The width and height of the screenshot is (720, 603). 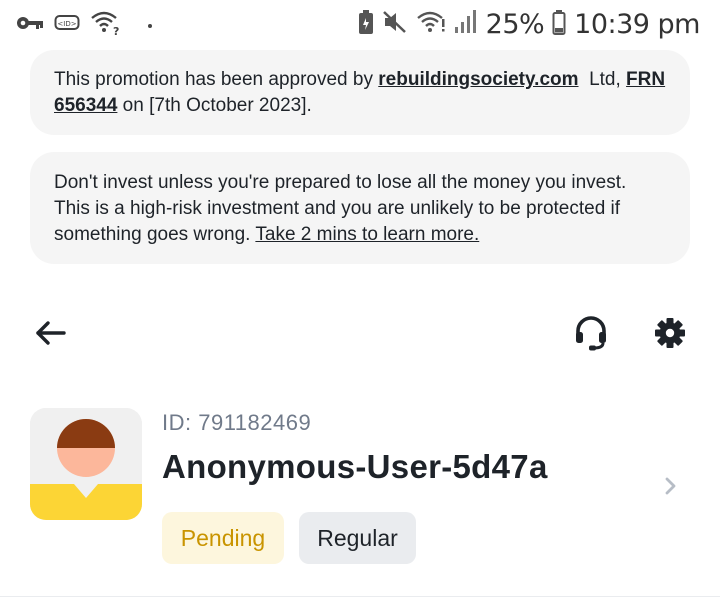 I want to click on notification-dot-icon, so click(x=150, y=25).